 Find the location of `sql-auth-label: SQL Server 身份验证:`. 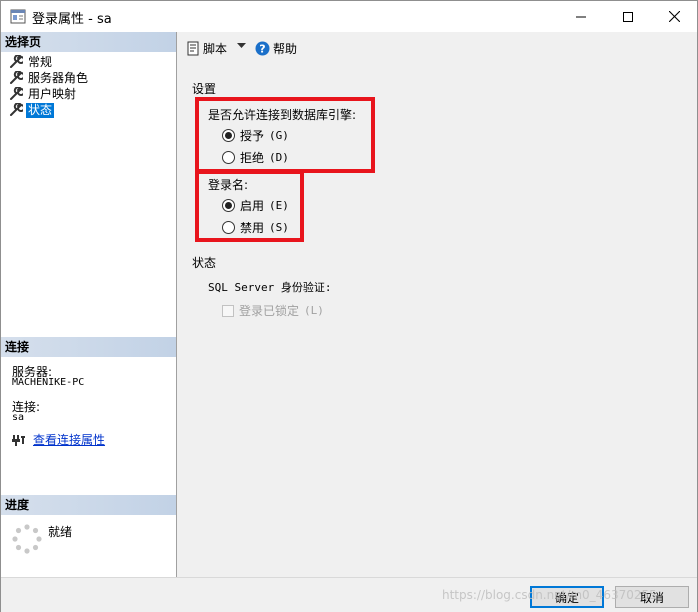

sql-auth-label: SQL Server 身份验证: is located at coordinates (269, 287).